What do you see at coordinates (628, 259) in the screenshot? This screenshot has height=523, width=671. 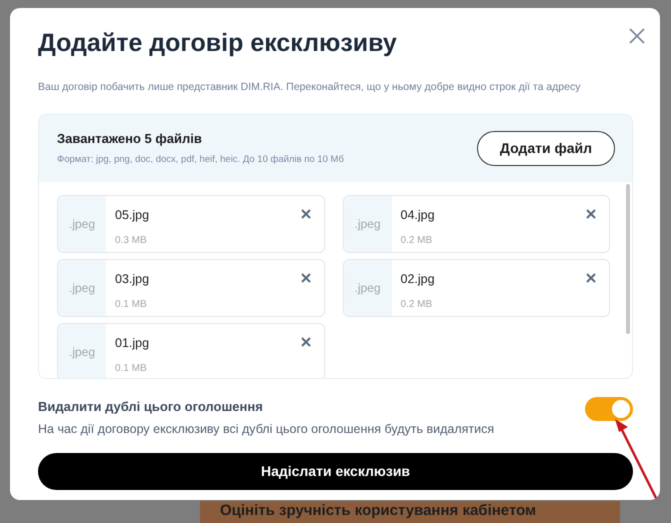 I see `scrollbar` at bounding box center [628, 259].